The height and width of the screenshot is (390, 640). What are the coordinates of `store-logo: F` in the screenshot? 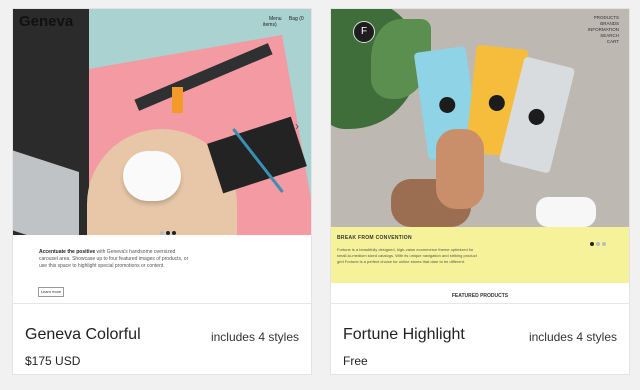 It's located at (364, 32).